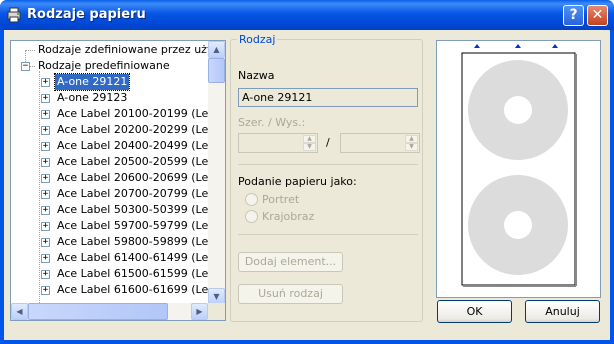  I want to click on title-bar: Rodzaje papieru ? ✕, so click(307, 15).